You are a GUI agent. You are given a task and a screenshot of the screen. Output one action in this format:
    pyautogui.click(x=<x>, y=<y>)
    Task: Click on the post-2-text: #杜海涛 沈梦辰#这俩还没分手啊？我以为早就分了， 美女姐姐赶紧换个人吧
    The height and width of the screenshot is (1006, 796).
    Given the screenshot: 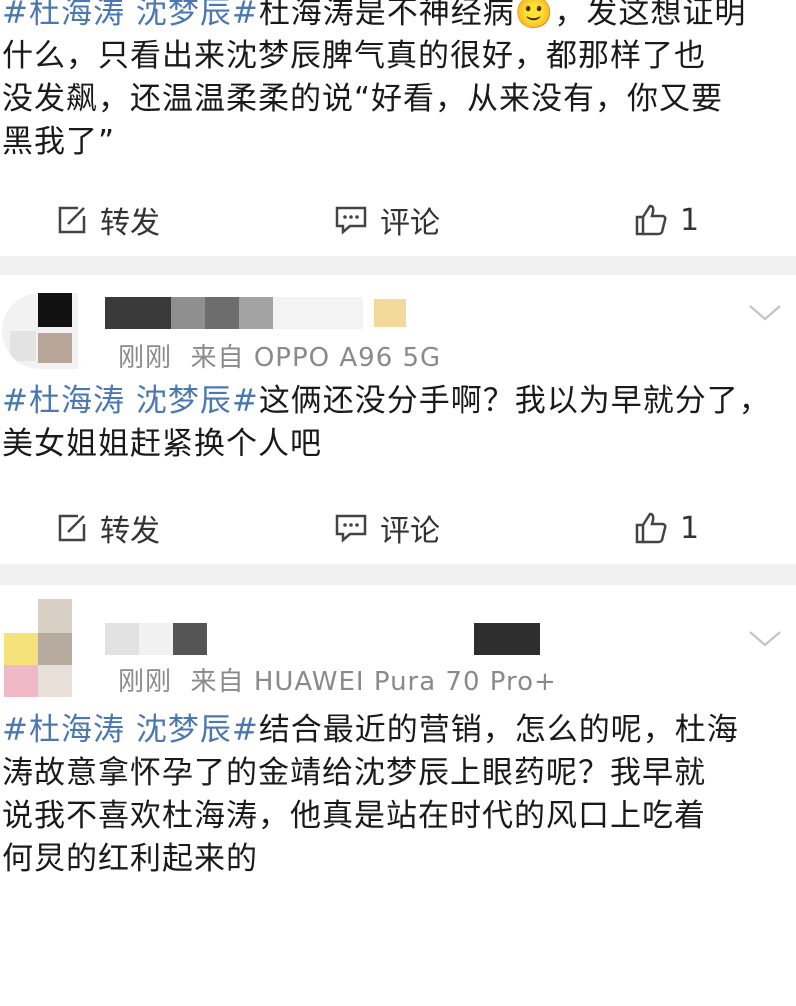 What is the action you would take?
    pyautogui.click(x=398, y=423)
    